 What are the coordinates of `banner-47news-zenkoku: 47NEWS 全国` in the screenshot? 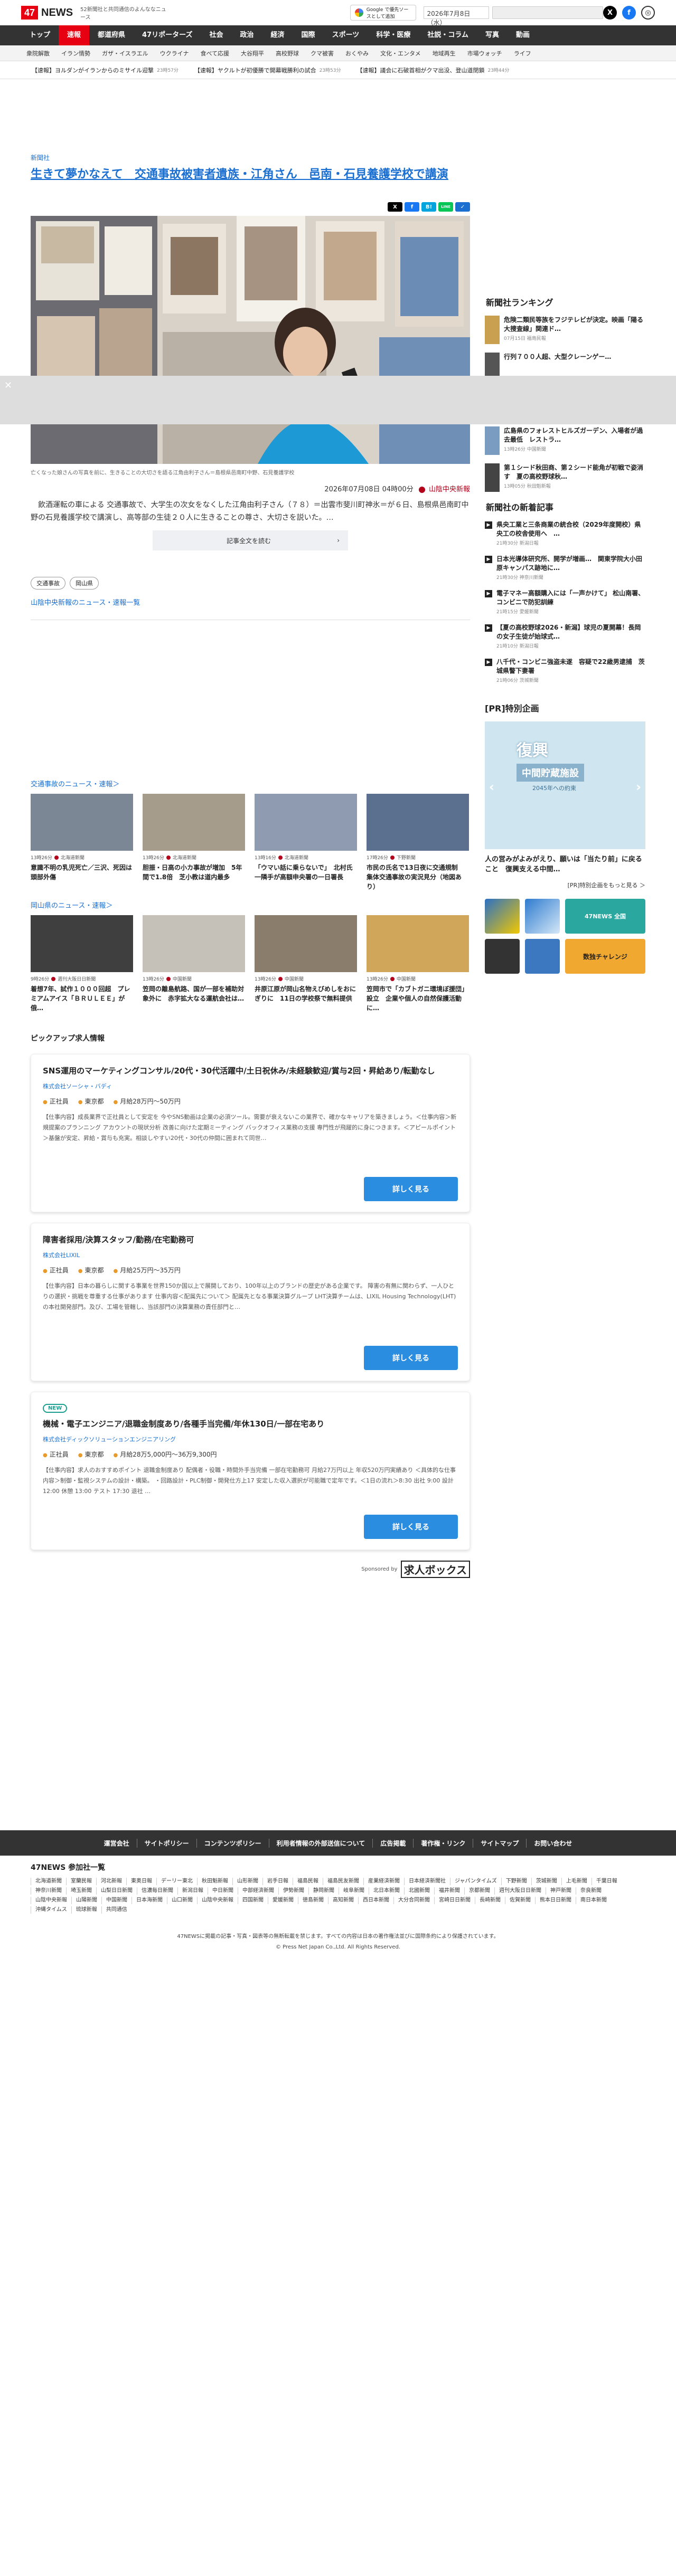 It's located at (605, 916).